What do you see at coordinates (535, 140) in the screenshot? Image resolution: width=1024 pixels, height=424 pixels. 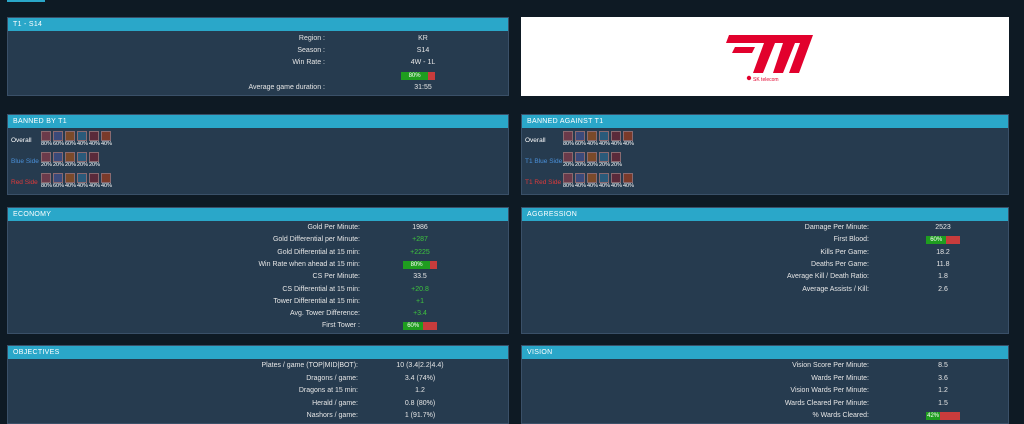 I see `ban-side-label: Overall` at bounding box center [535, 140].